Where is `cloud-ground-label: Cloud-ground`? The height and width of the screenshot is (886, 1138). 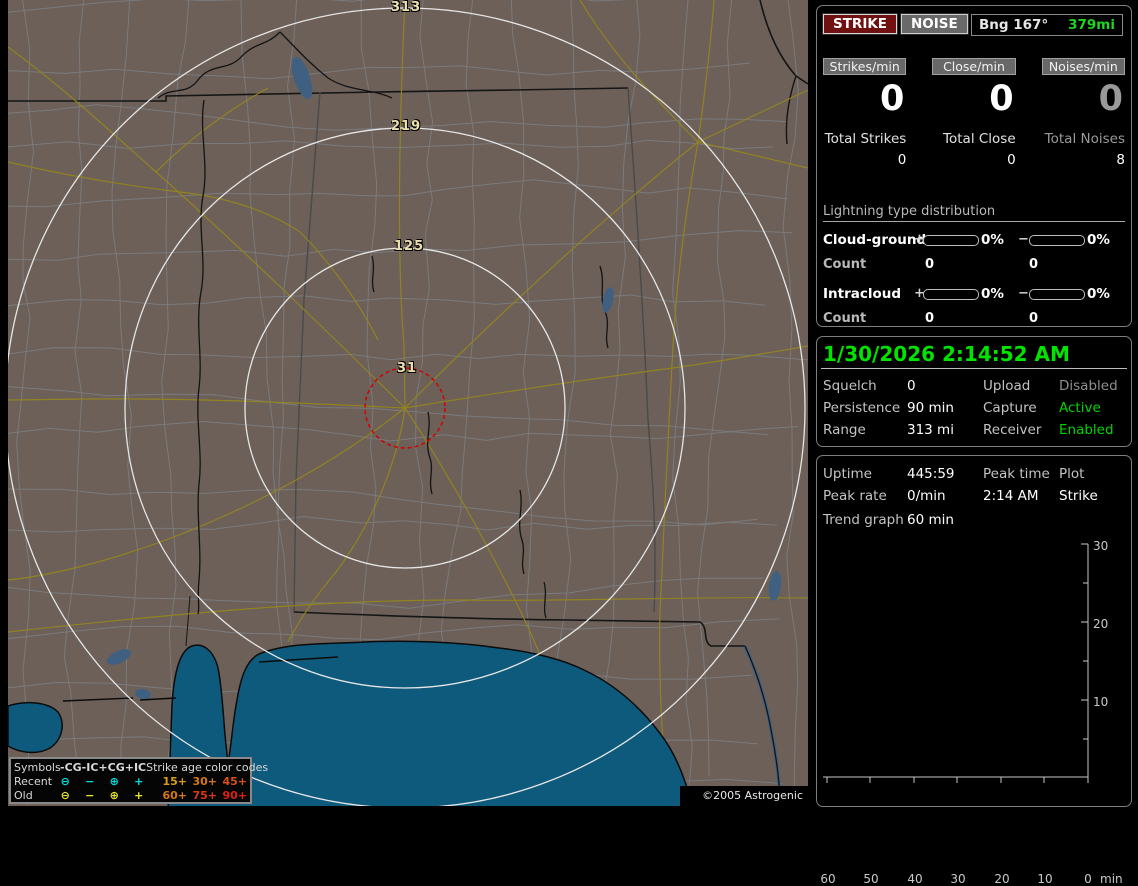 cloud-ground-label: Cloud-ground is located at coordinates (875, 240).